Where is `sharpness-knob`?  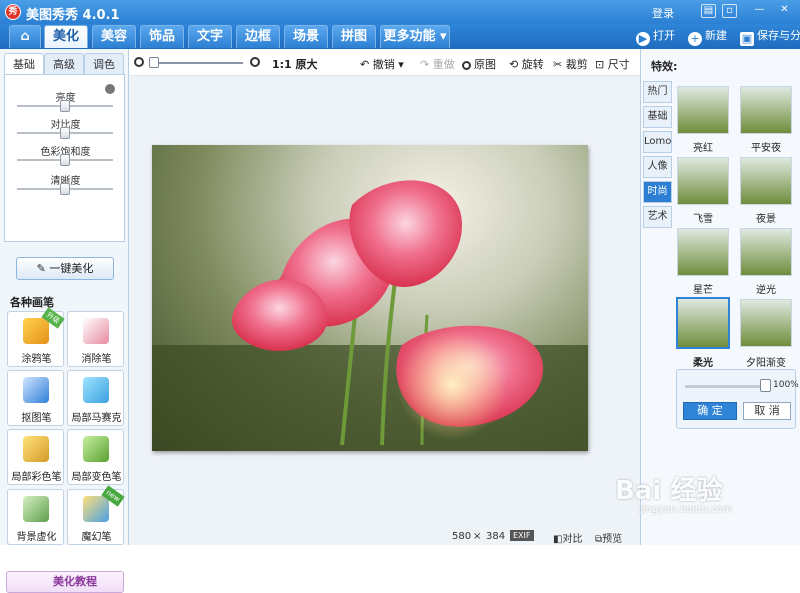 sharpness-knob is located at coordinates (65, 189).